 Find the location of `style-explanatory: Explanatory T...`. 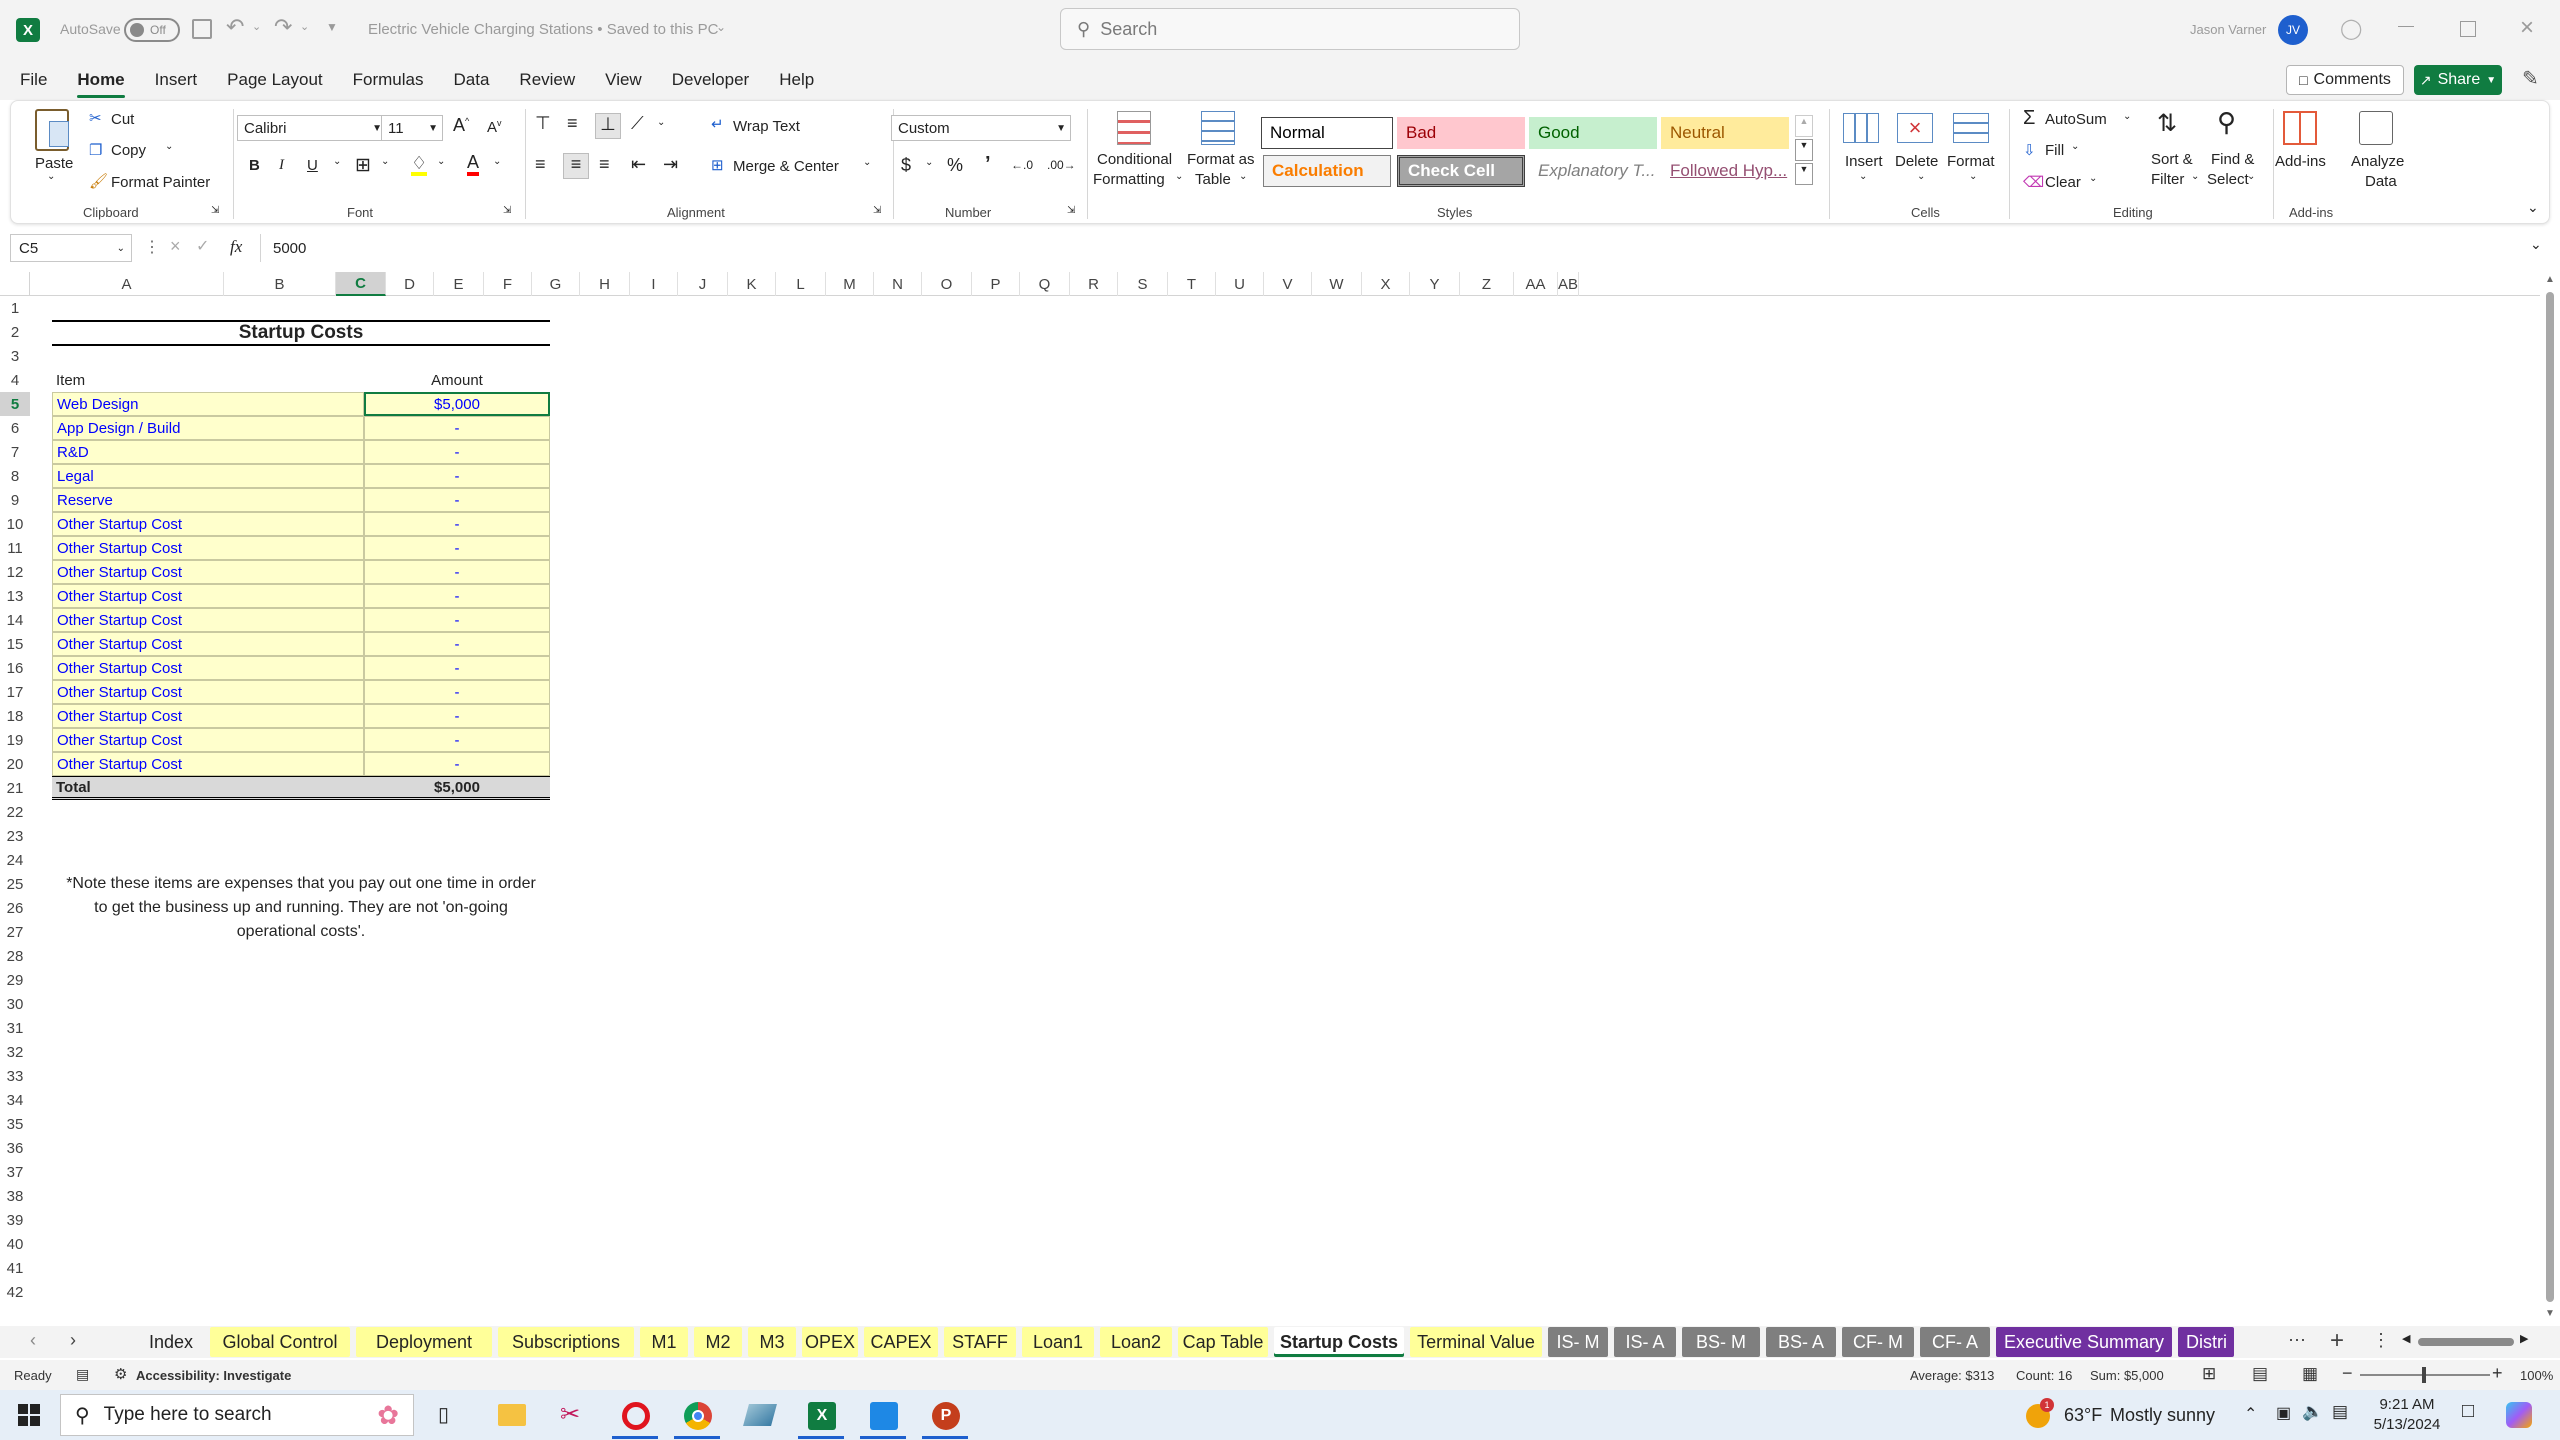

style-explanatory: Explanatory T... is located at coordinates (1593, 171).